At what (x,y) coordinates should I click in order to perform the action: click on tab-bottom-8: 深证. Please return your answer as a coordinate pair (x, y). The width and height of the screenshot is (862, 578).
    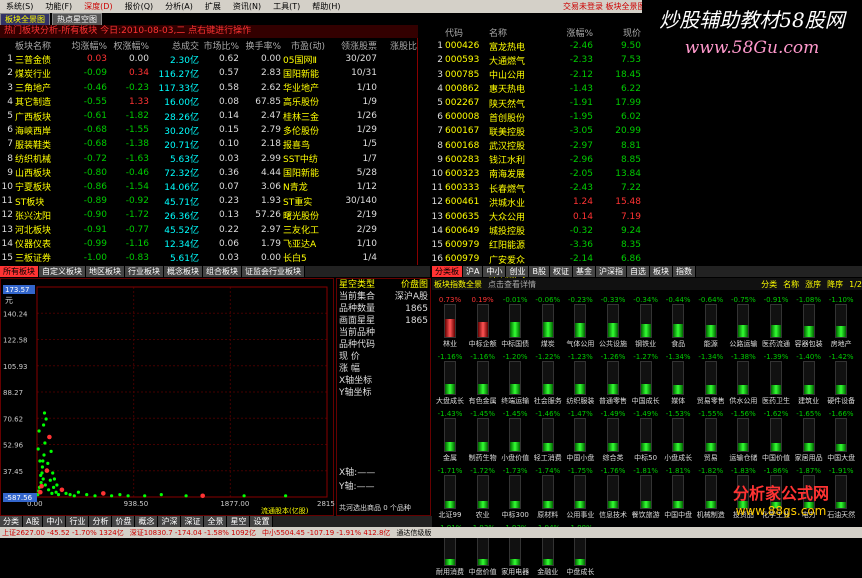
    Looking at the image, I should click on (193, 521).